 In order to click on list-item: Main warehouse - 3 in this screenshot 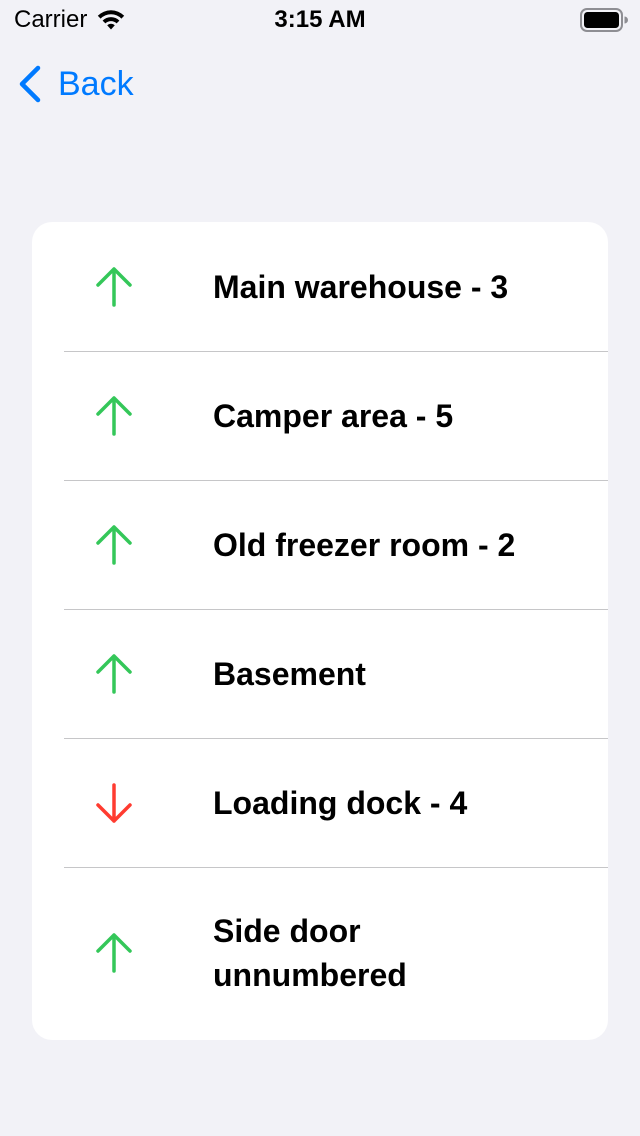, I will do `click(320, 286)`.